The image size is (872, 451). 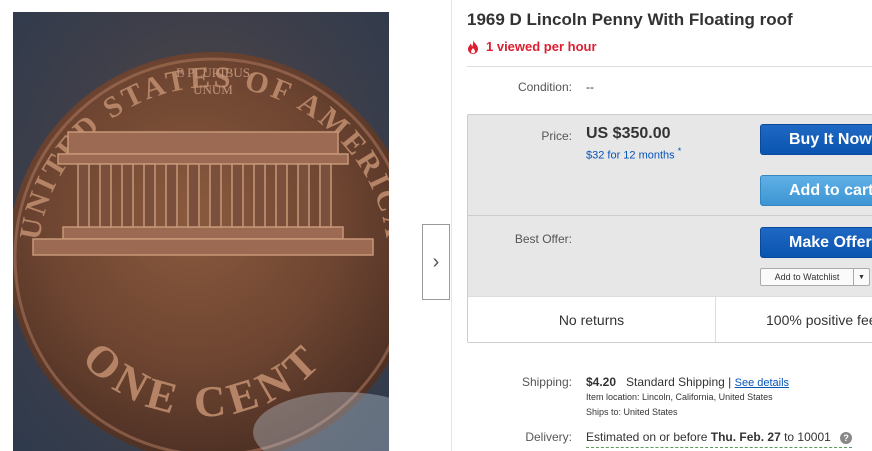 What do you see at coordinates (630, 19) in the screenshot?
I see `item-title: 1969 D Lincoln Penny With Floating roof` at bounding box center [630, 19].